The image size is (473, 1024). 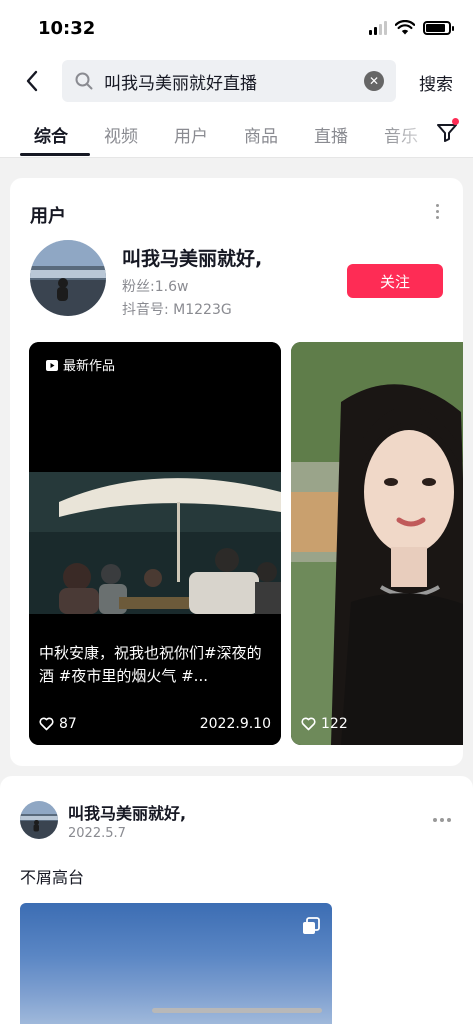 I want to click on like-count: 122, so click(x=324, y=724).